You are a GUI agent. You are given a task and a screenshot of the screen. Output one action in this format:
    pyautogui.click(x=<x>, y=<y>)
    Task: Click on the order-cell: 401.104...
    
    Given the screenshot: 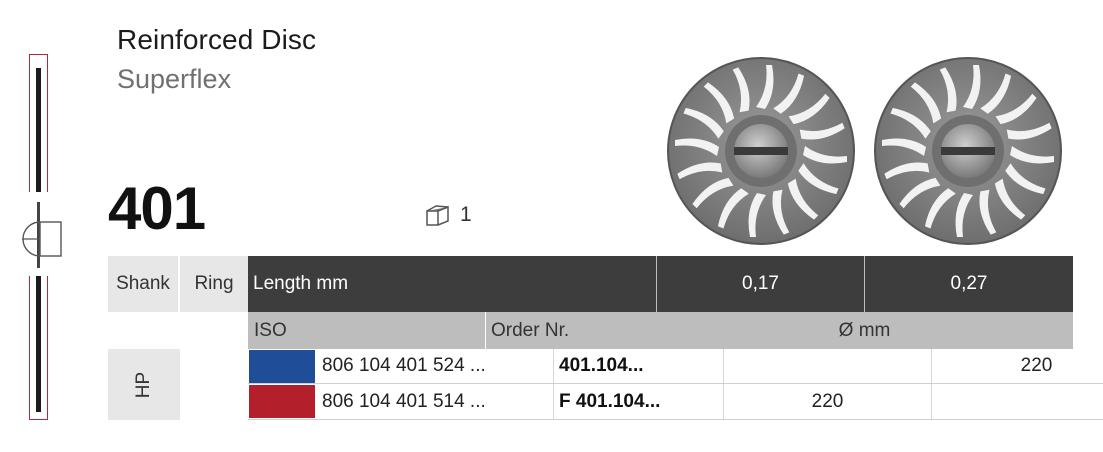 What is the action you would take?
    pyautogui.click(x=639, y=366)
    